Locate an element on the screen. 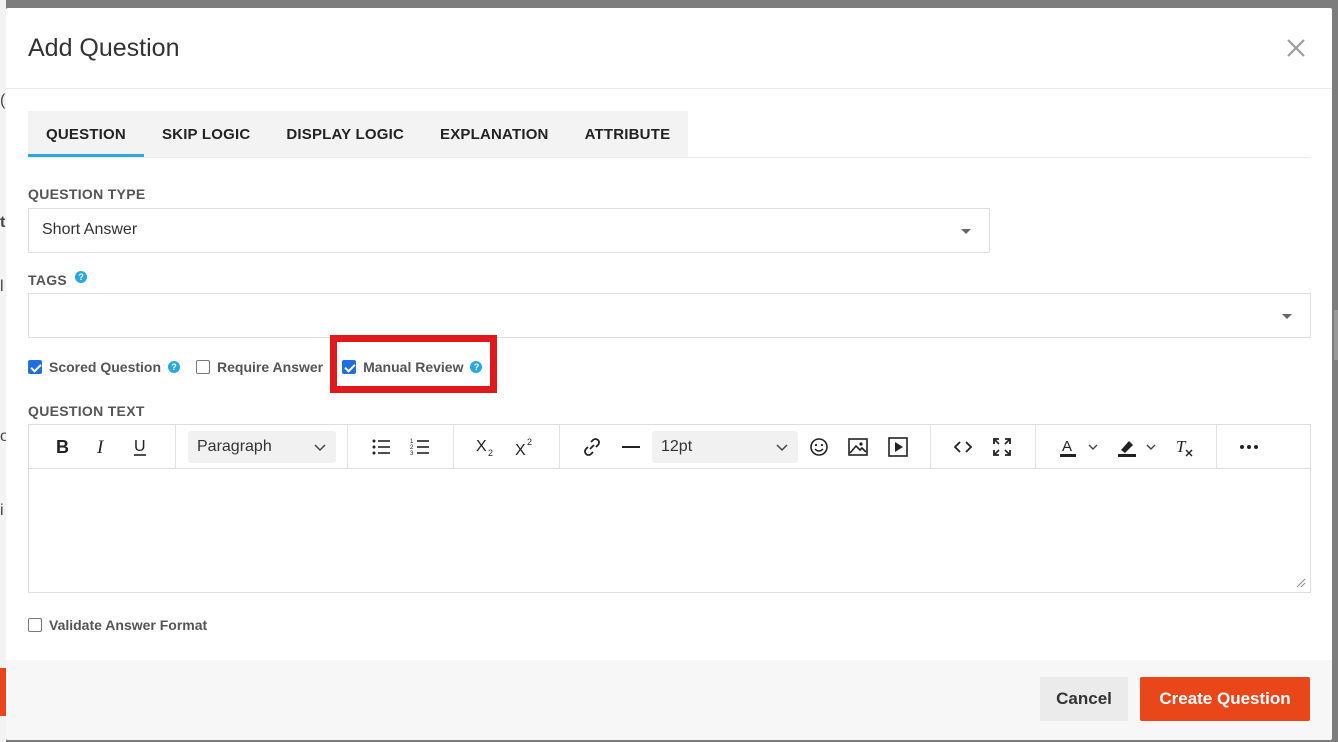 The image size is (1338, 742). tags-label: TAGS ? is located at coordinates (58, 279).